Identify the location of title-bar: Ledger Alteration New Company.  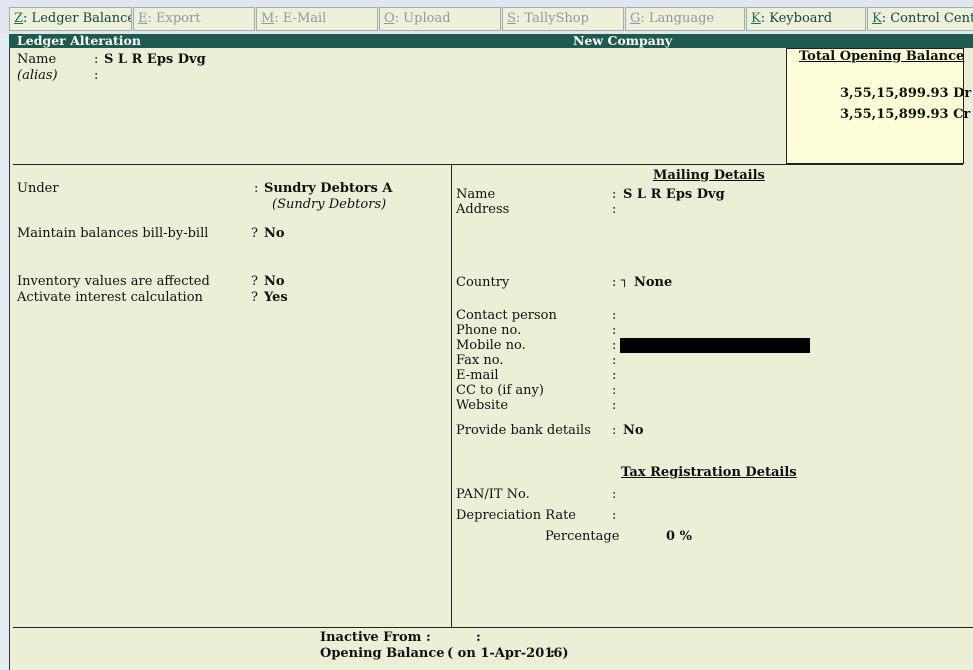
(491, 41).